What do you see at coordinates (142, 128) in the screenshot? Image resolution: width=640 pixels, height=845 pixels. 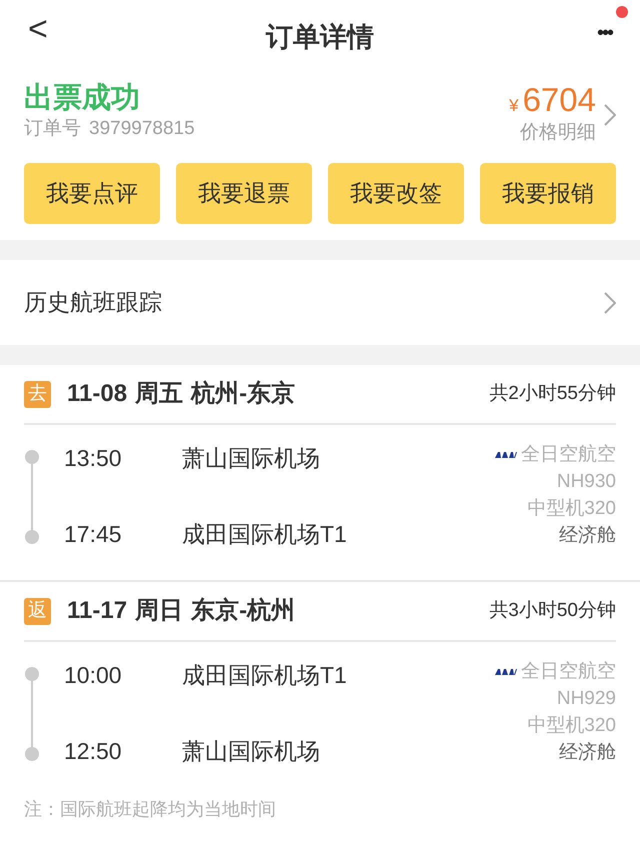 I see `order-number: 3979978815` at bounding box center [142, 128].